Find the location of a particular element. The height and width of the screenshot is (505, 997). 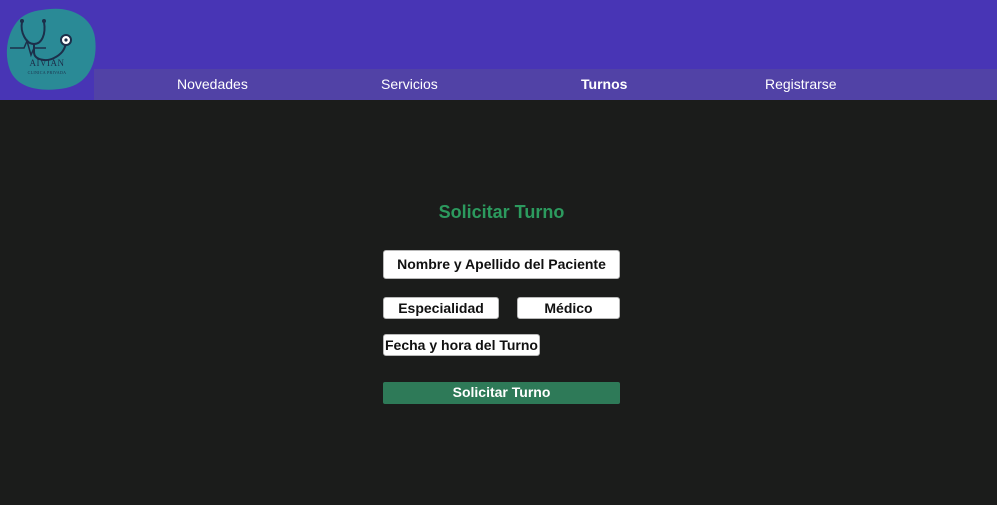

nav-item-turnos: Turnos is located at coordinates (604, 84).